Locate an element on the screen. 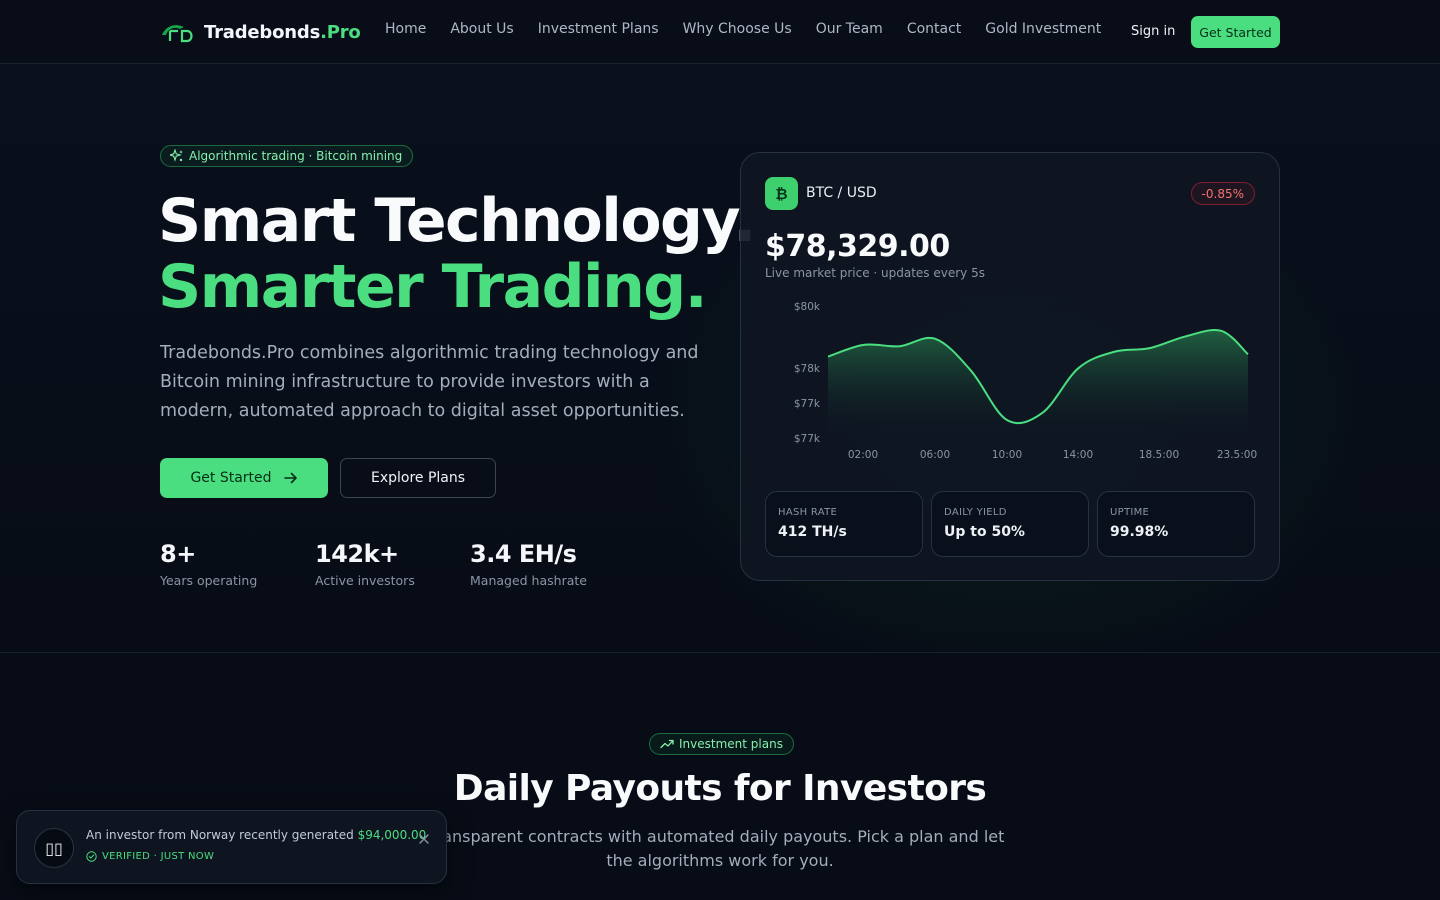  stat-label: Managed hashrate is located at coordinates (528, 580).